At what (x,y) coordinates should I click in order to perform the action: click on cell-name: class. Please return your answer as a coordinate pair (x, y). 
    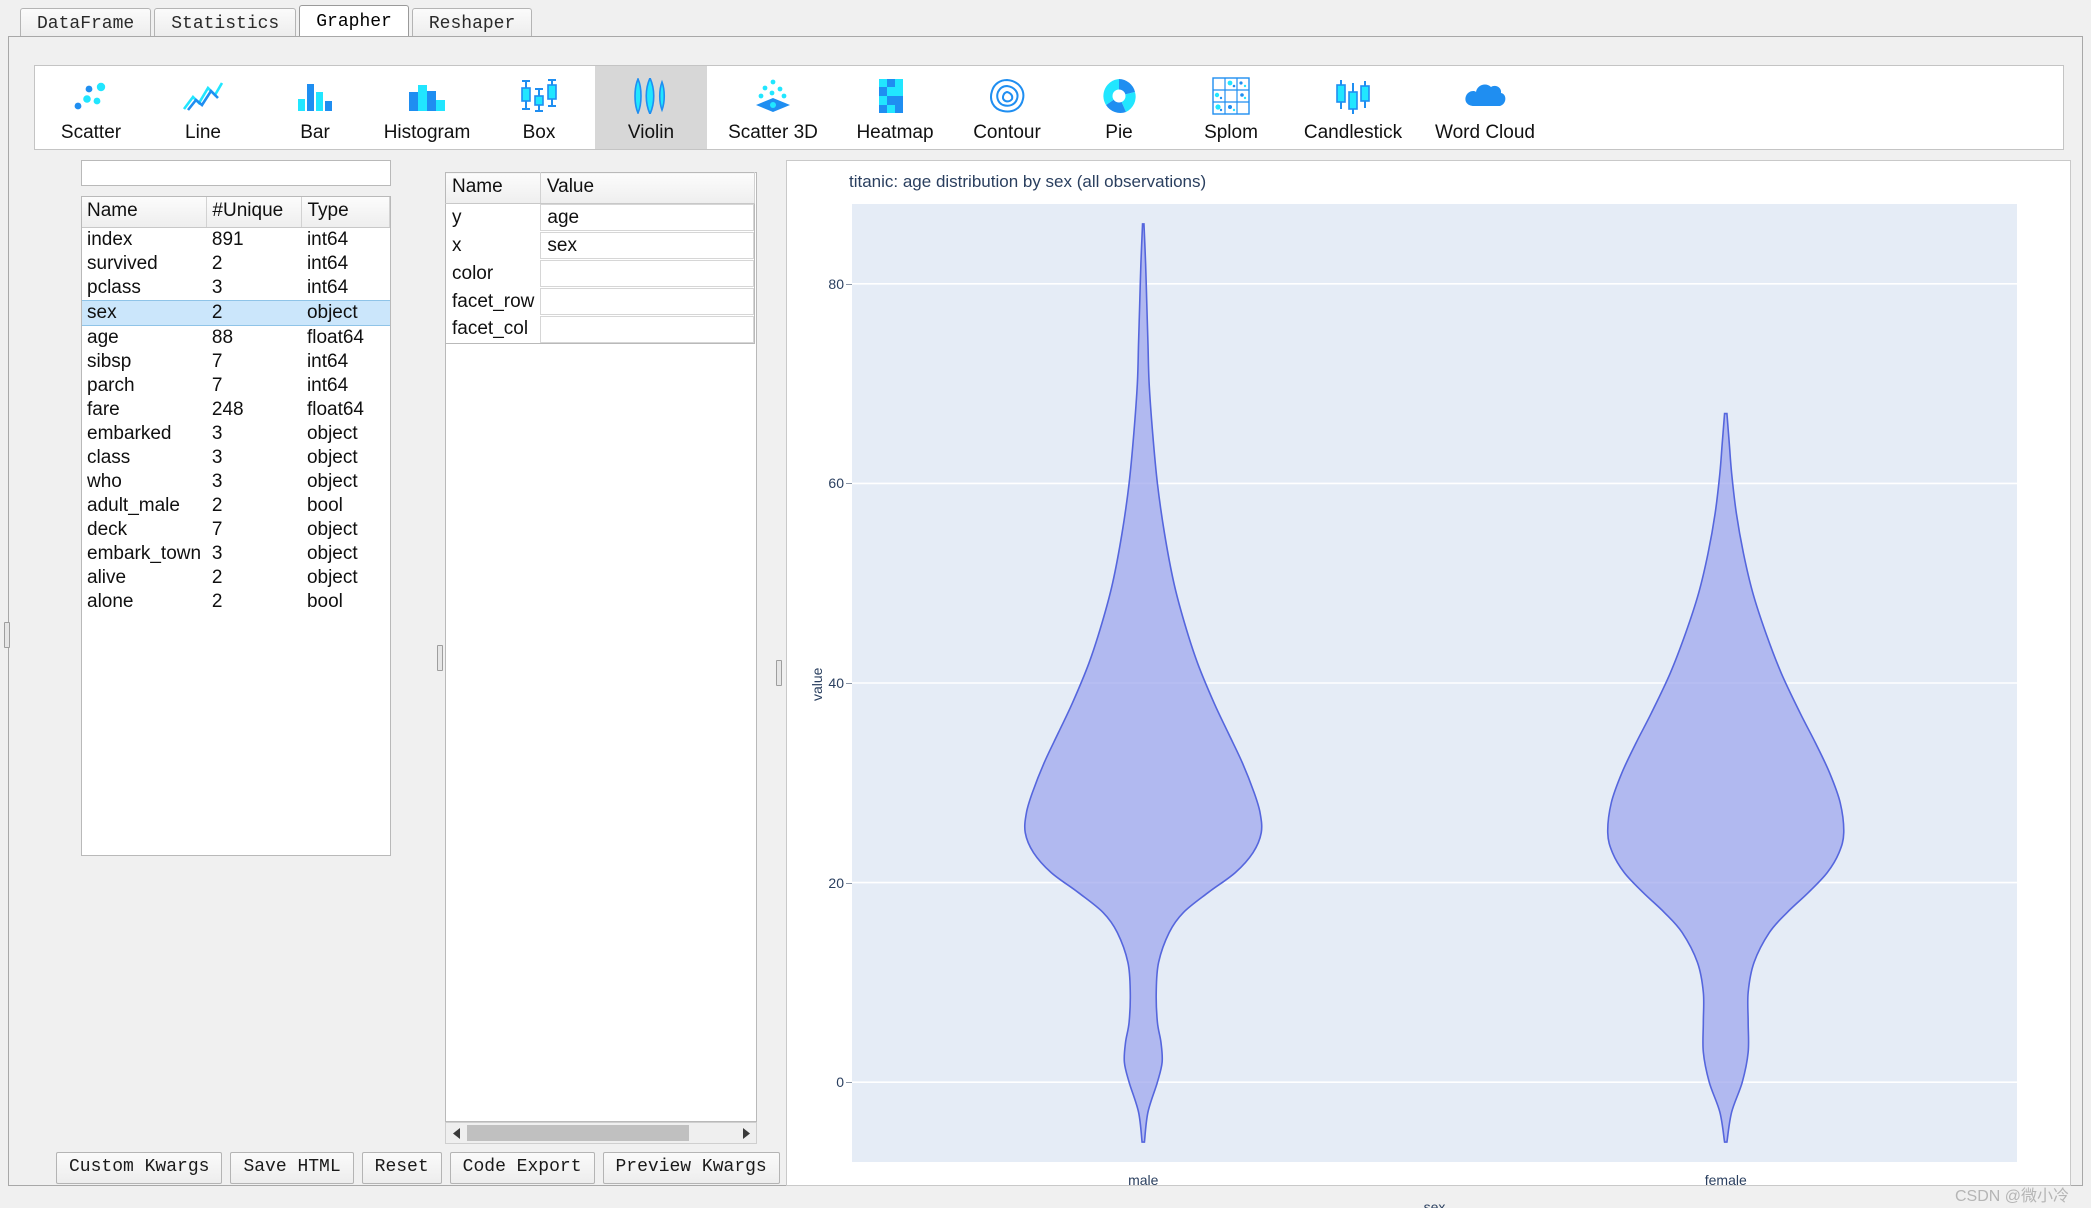
    Looking at the image, I should click on (109, 457).